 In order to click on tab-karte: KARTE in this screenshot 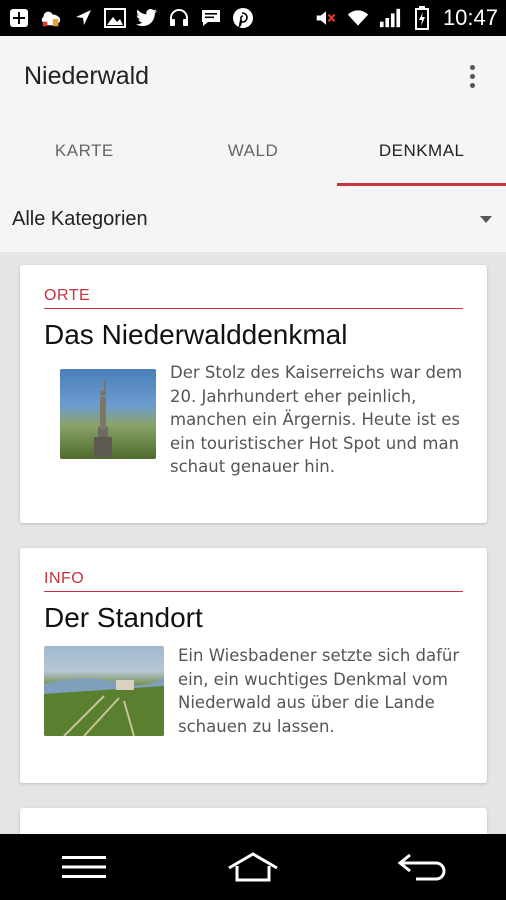, I will do `click(84, 151)`.